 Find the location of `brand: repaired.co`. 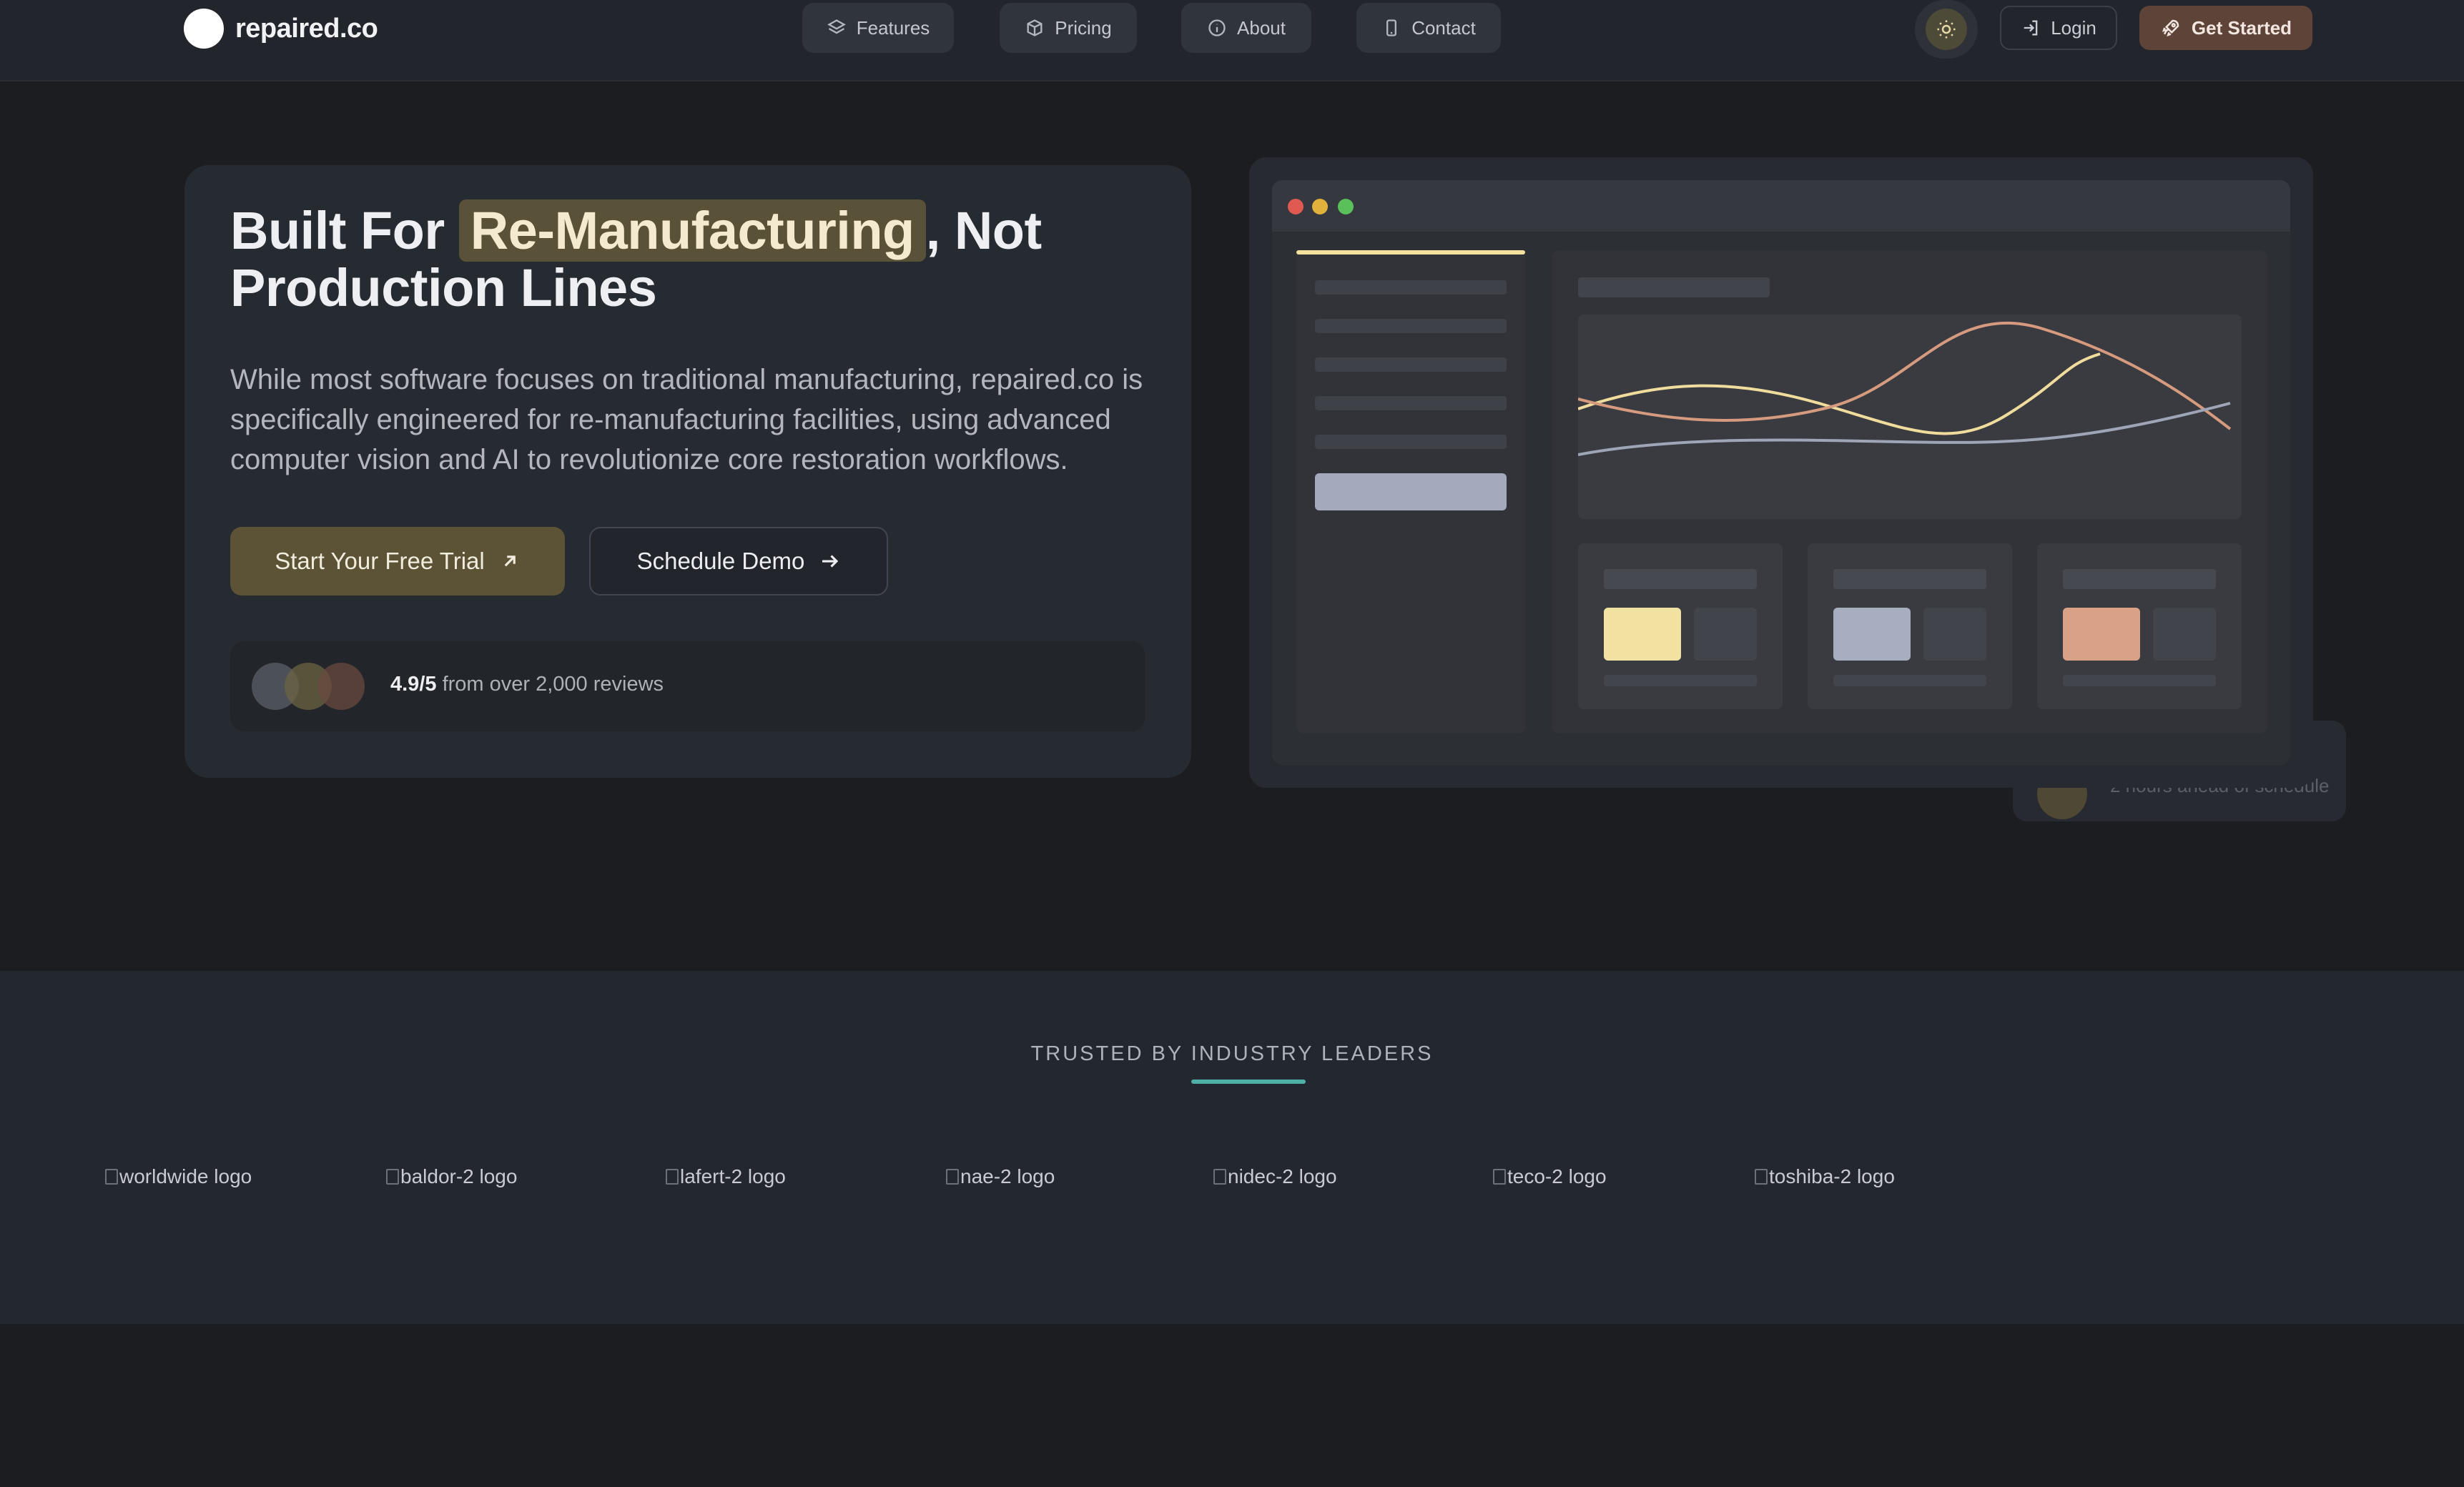

brand: repaired.co is located at coordinates (281, 29).